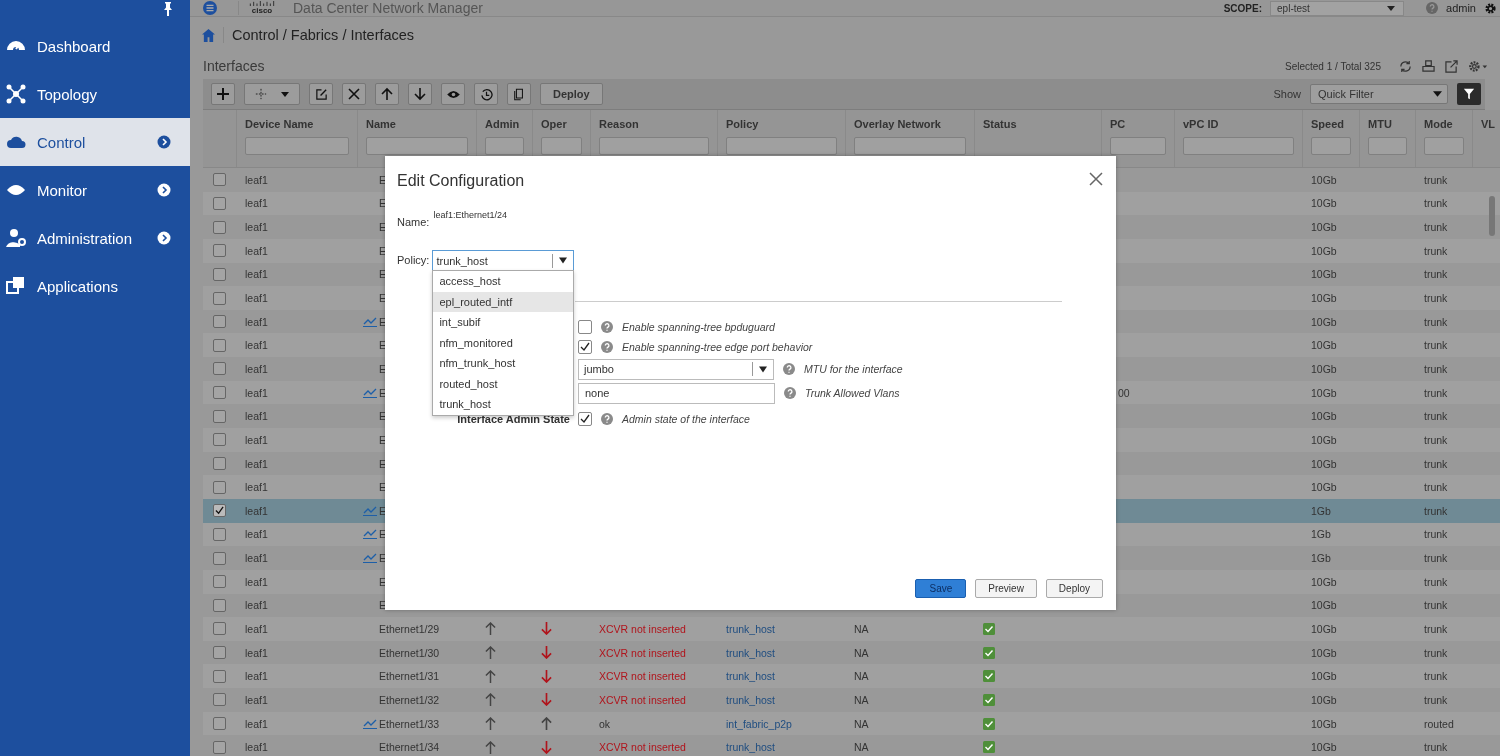  Describe the element at coordinates (676, 393) in the screenshot. I see `vlans-input-field: none` at that location.